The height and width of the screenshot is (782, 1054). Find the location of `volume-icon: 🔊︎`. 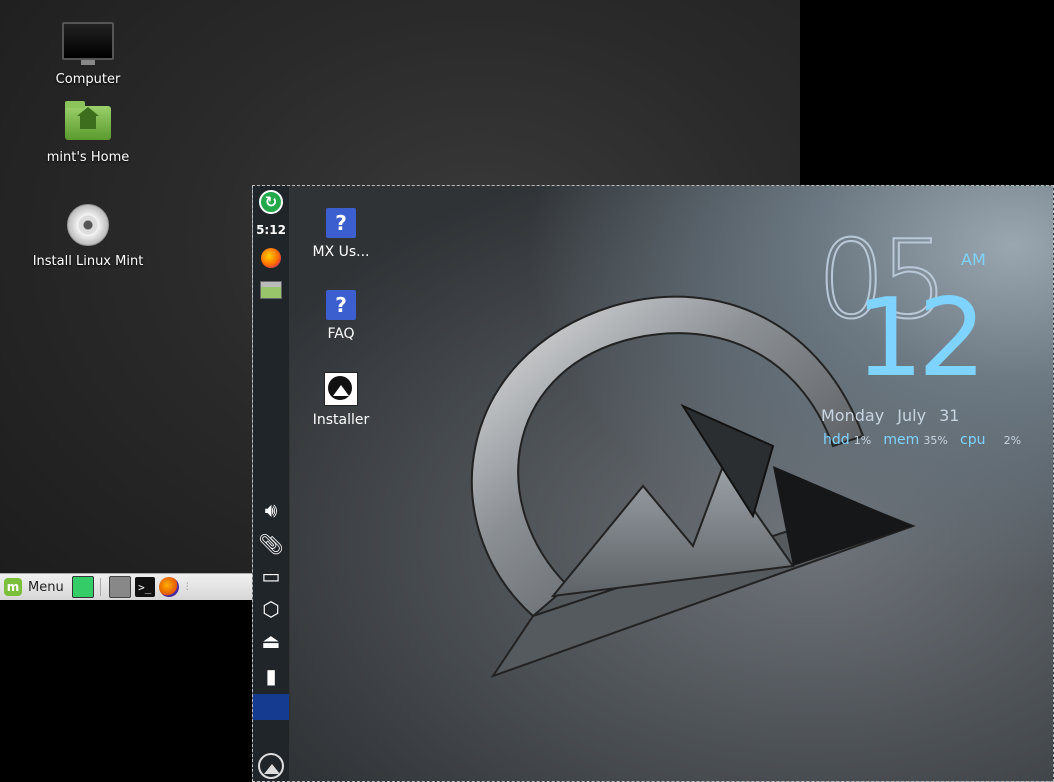

volume-icon: 🔊︎ is located at coordinates (271, 510).